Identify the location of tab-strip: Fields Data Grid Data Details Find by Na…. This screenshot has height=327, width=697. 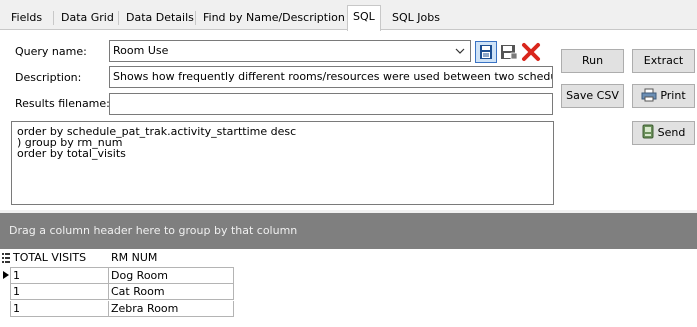
(348, 15).